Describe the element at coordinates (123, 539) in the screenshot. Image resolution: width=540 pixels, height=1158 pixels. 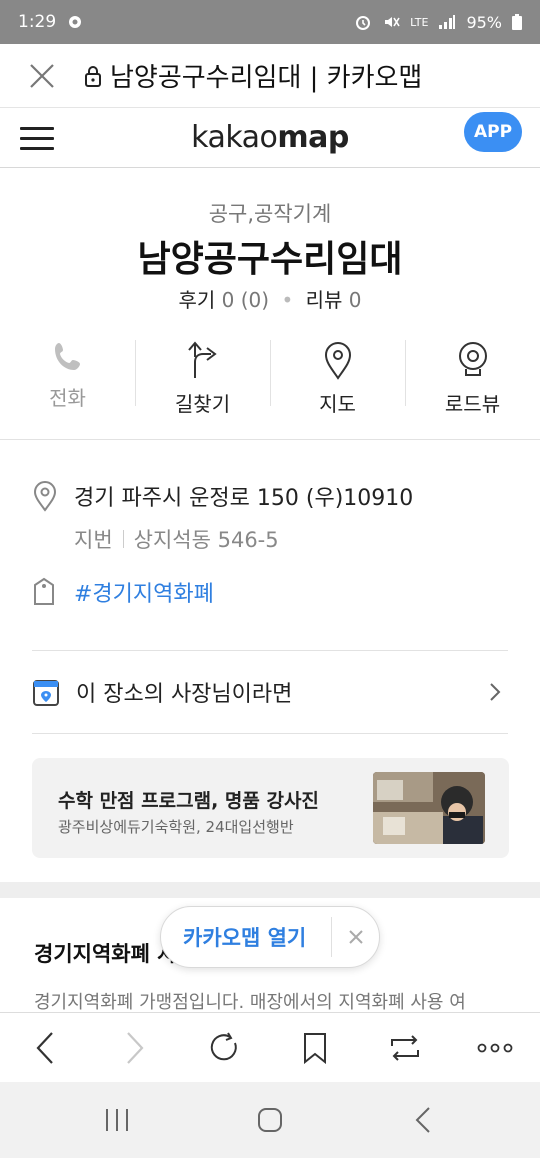
I see `divider` at that location.